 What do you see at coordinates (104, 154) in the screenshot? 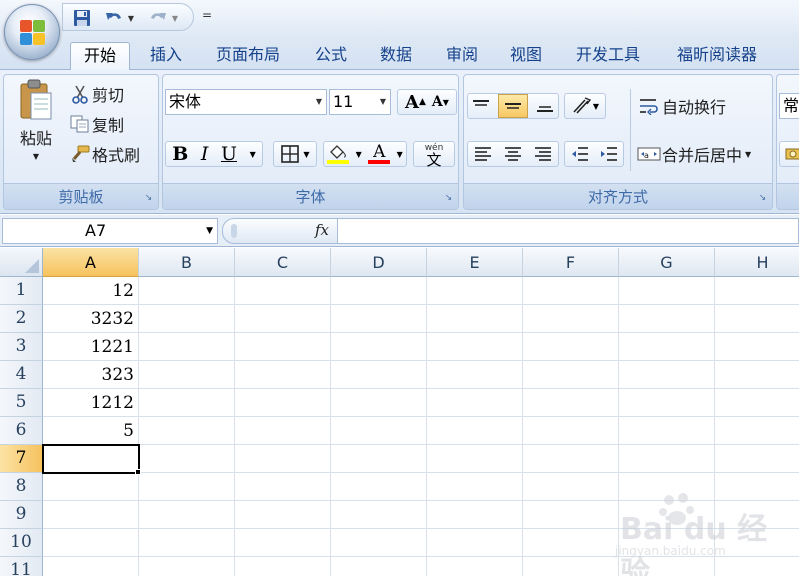
I see `format-painter-button: 格式刷` at bounding box center [104, 154].